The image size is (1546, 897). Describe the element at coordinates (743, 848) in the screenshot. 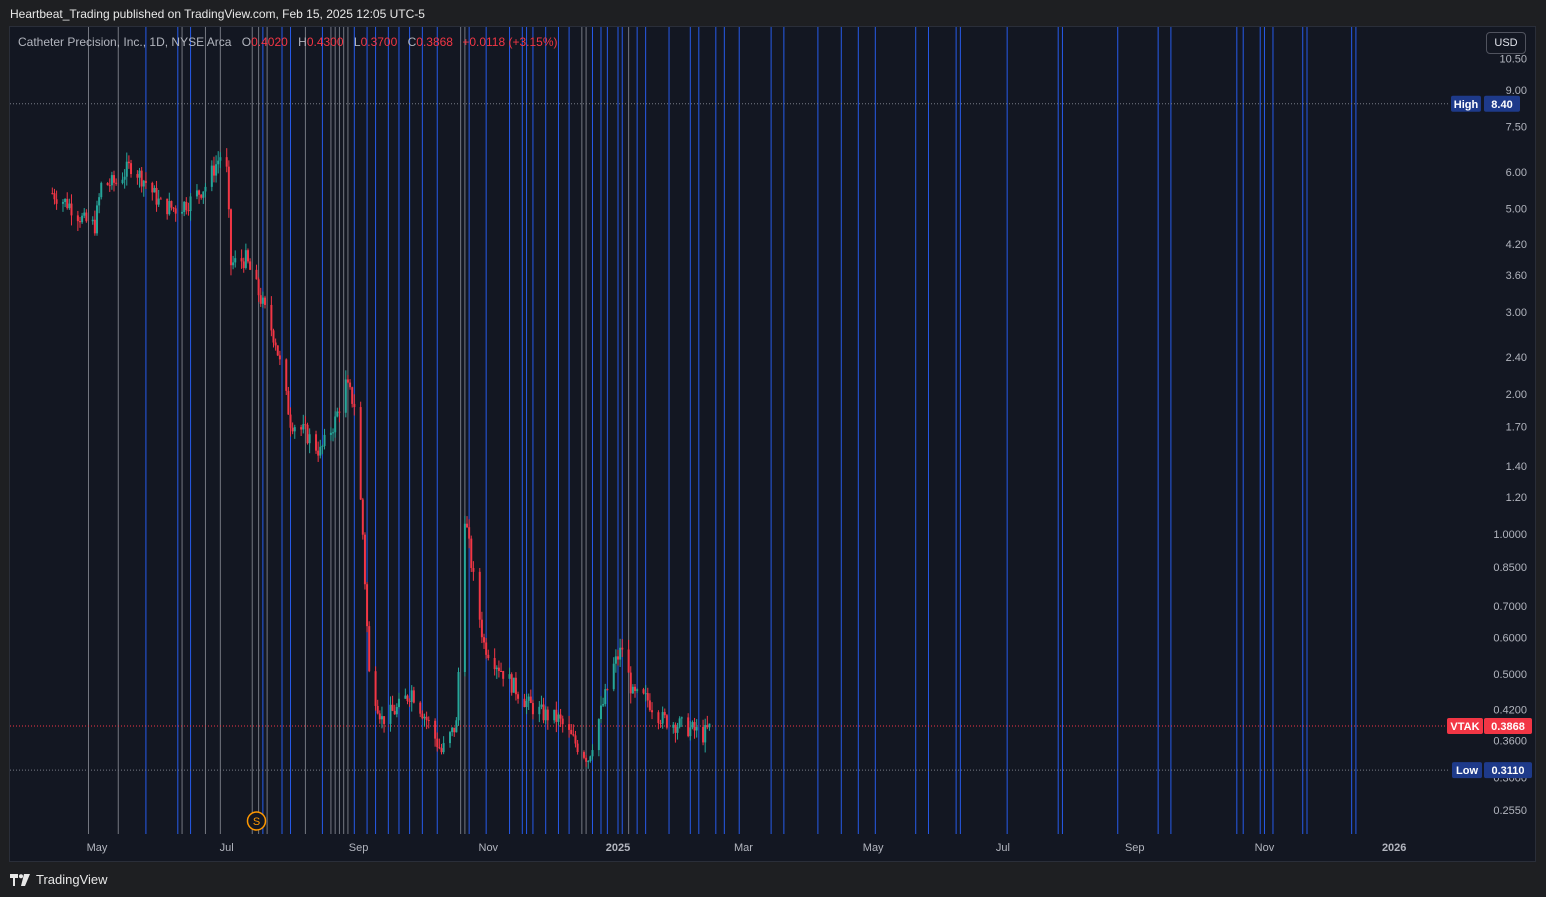

I see `time-tick-label: Mar` at that location.